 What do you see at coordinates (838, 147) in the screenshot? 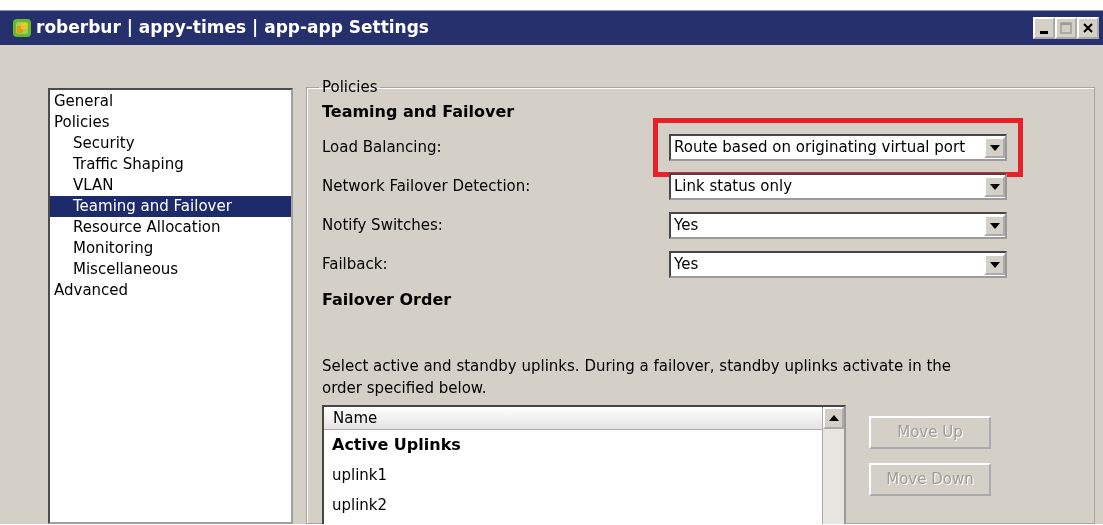
I see `dropdown: Route based on originating virtual port` at bounding box center [838, 147].